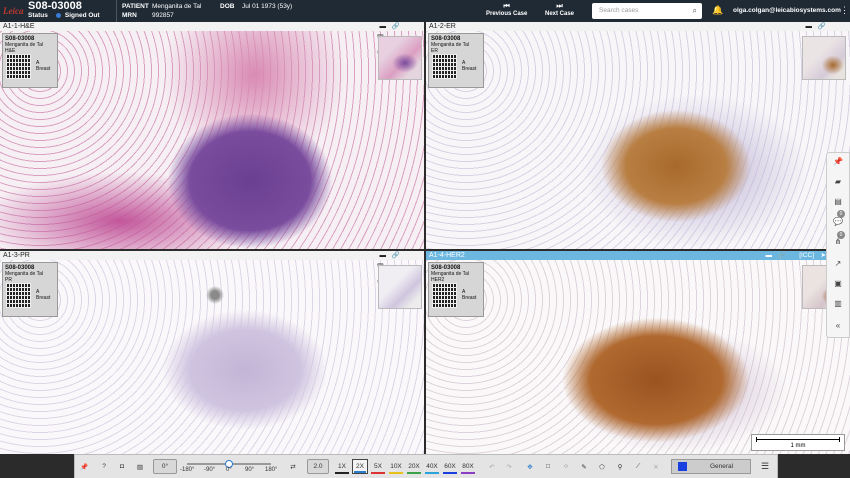 The height and width of the screenshot is (478, 850). I want to click on case-id: S08-03008, so click(55, 6).